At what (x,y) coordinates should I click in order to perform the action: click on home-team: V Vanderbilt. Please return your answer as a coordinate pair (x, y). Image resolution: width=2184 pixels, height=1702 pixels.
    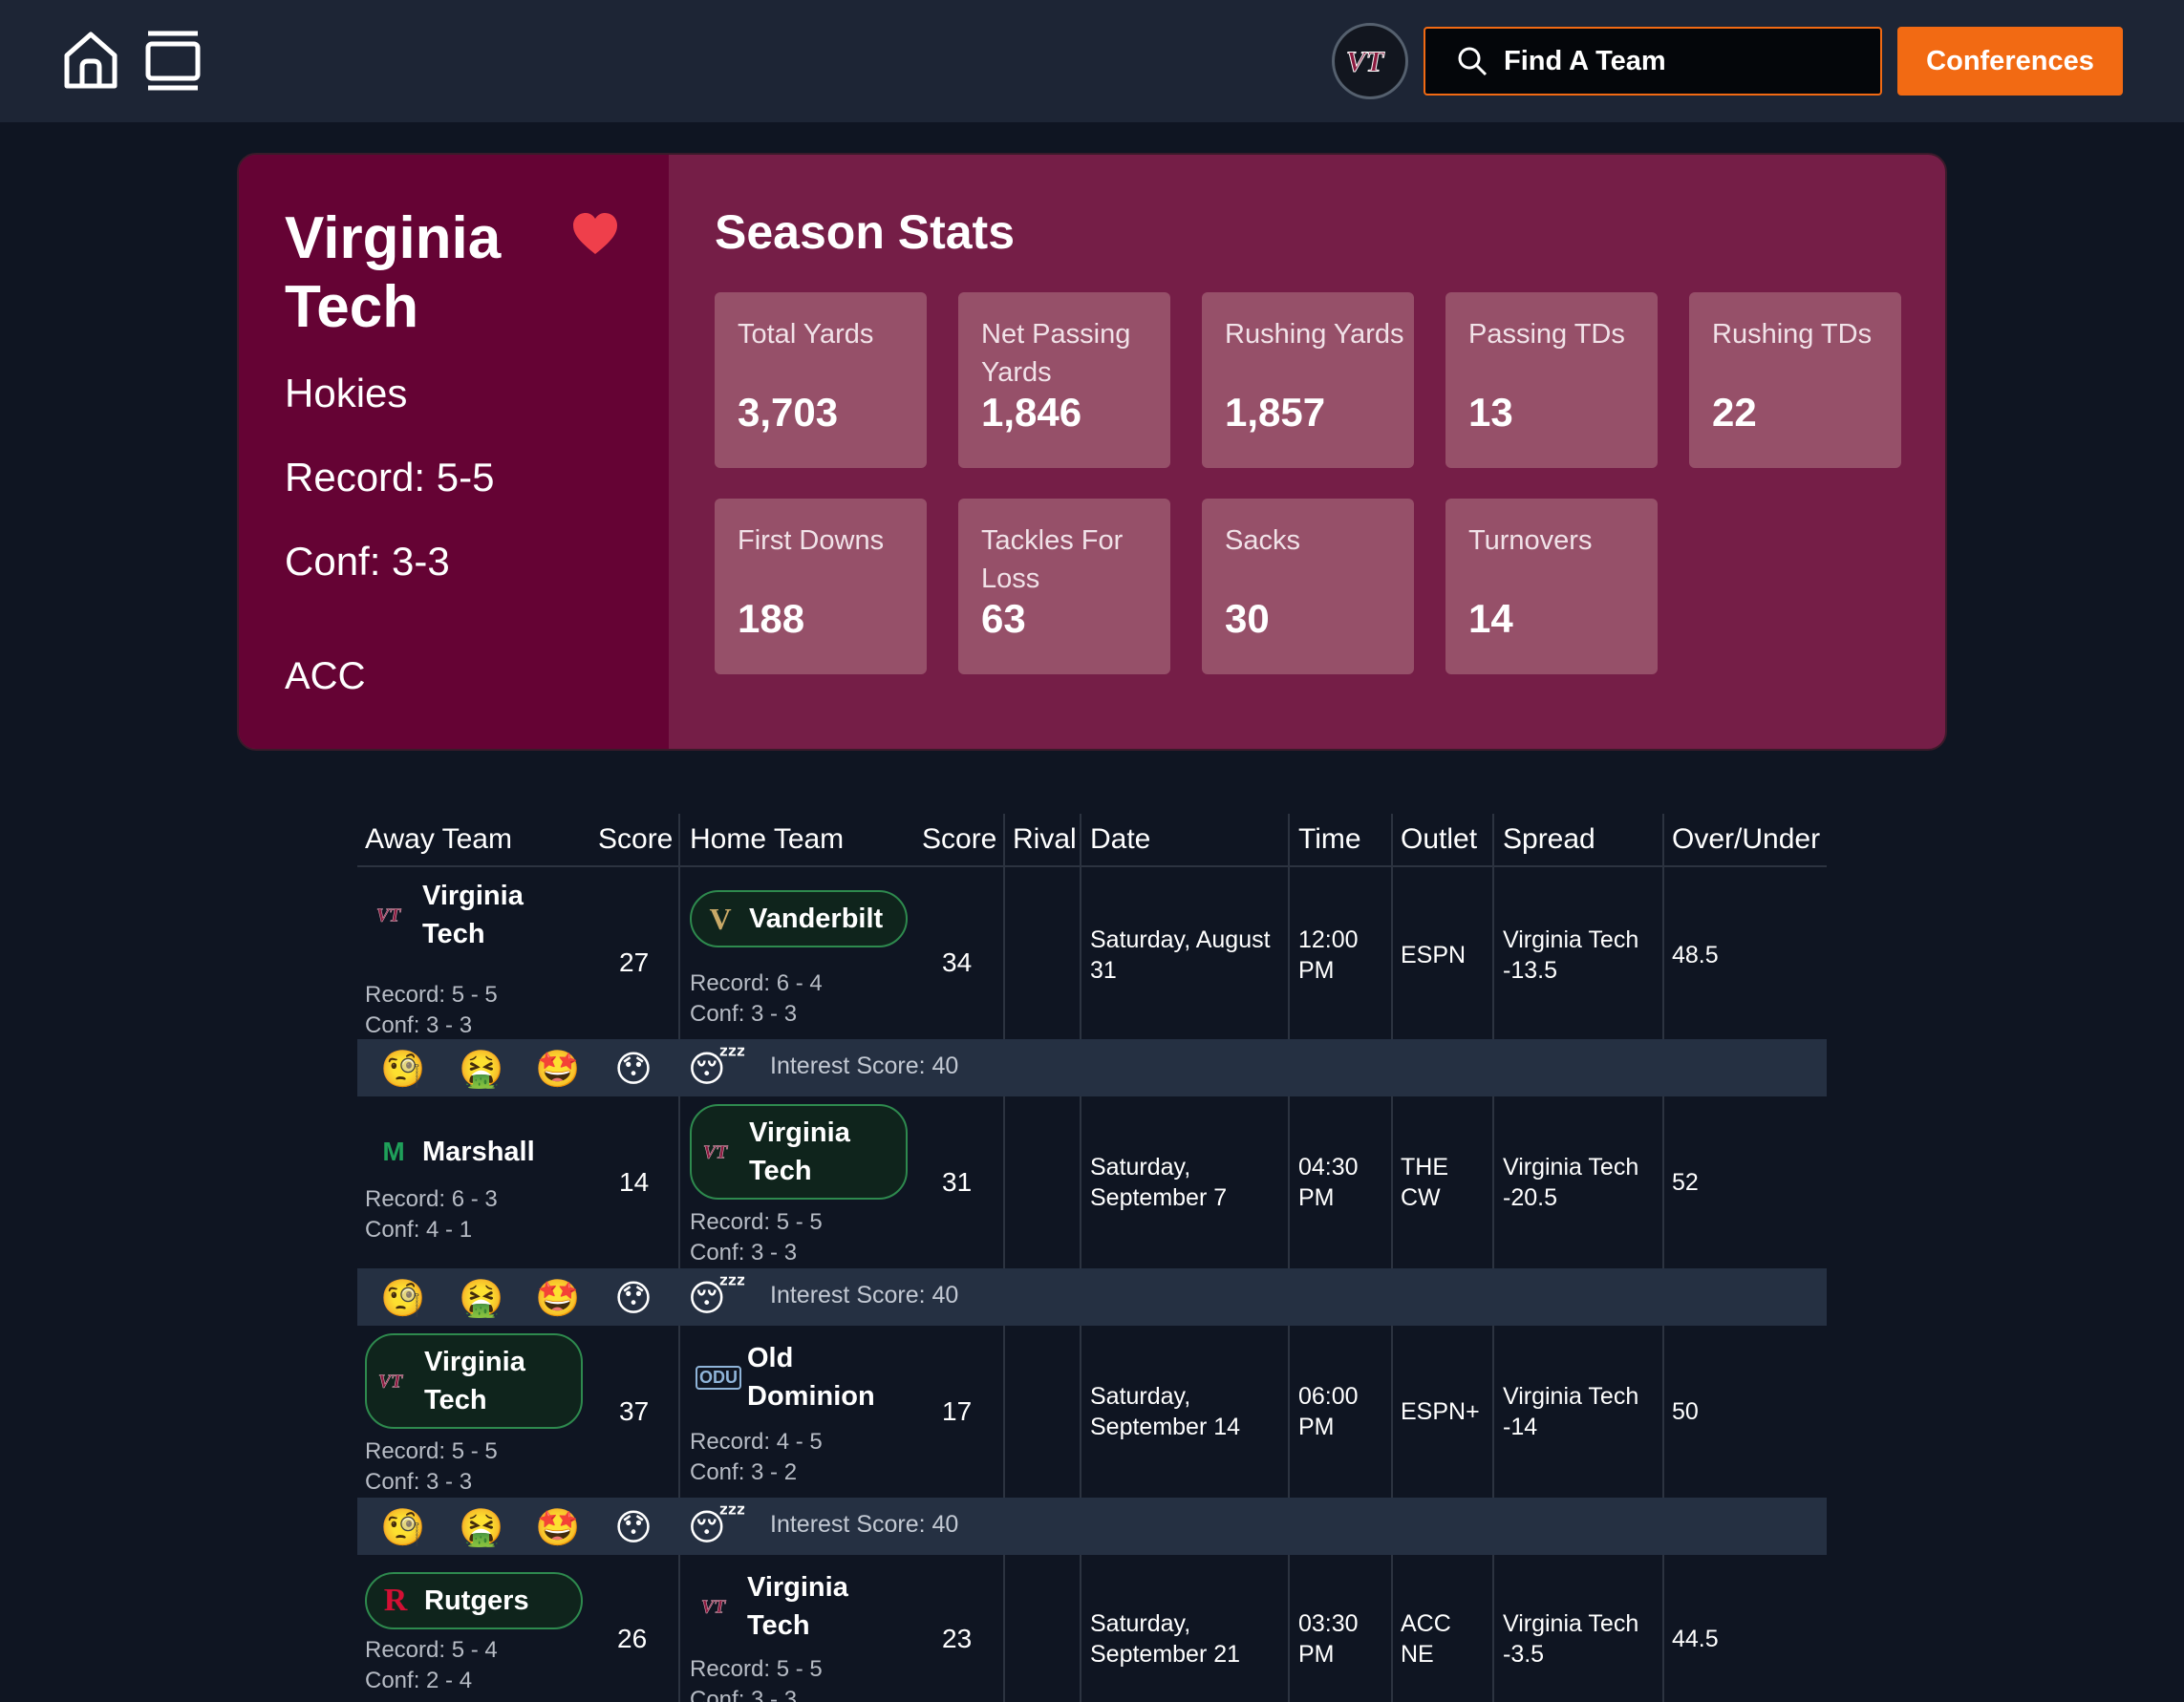
    Looking at the image, I should click on (799, 918).